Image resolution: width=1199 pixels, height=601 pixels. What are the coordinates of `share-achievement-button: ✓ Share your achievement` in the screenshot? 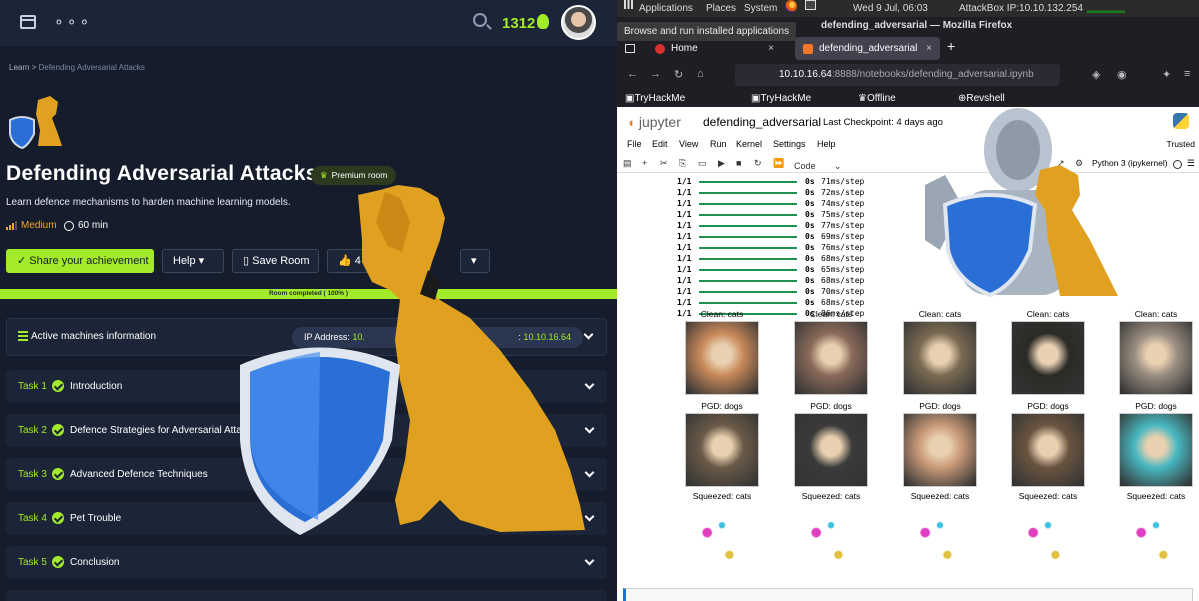 It's located at (80, 261).